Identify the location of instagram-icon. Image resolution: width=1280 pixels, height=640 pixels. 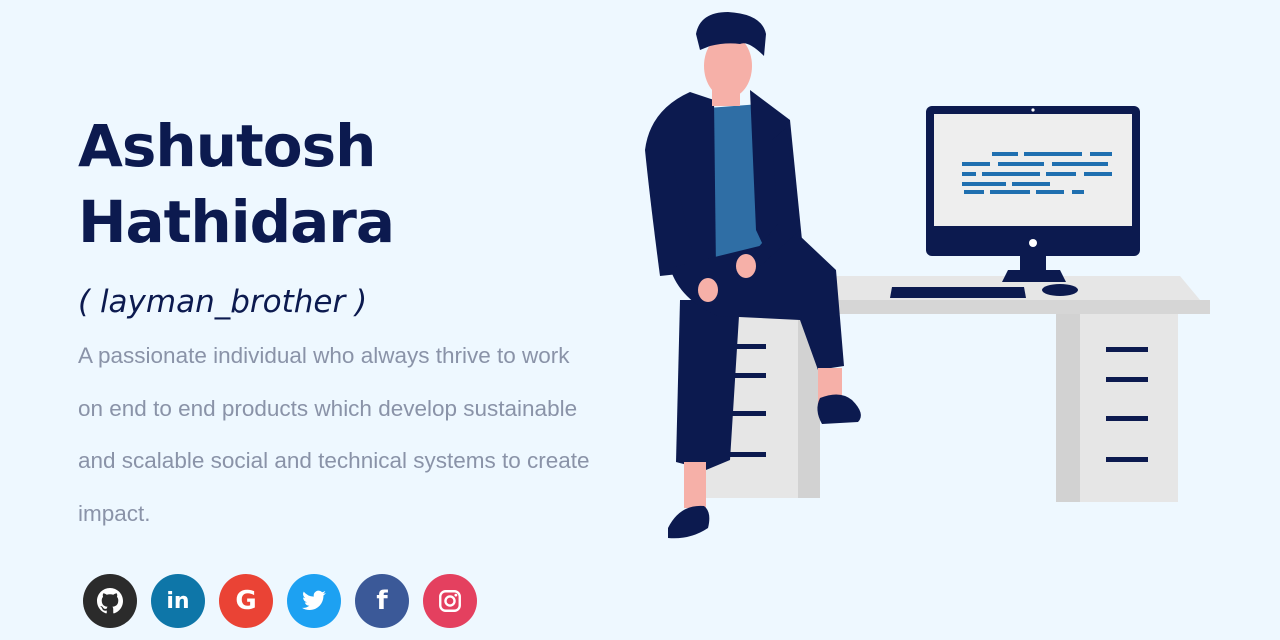
(450, 601).